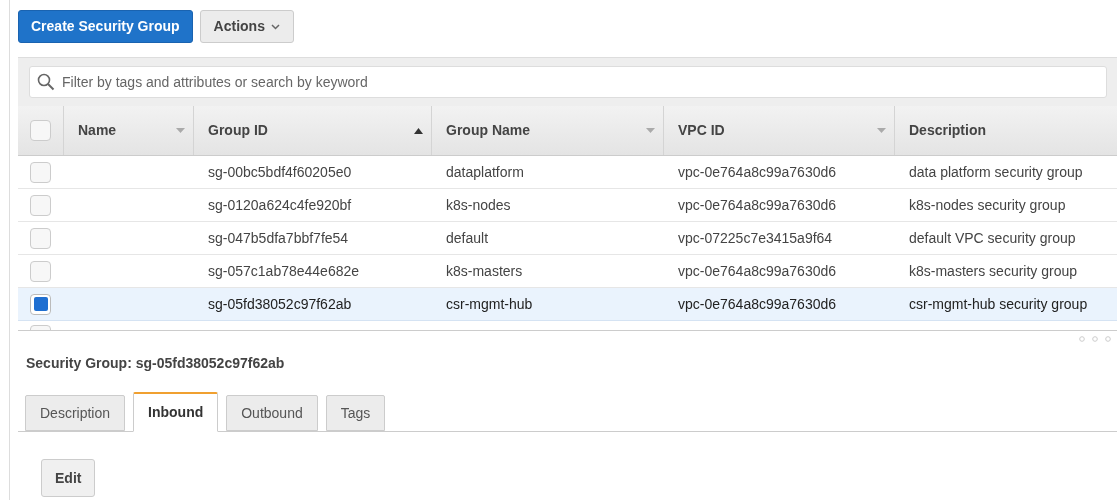  Describe the element at coordinates (105, 26) in the screenshot. I see `create-security-group-button: Create Security Group` at that location.